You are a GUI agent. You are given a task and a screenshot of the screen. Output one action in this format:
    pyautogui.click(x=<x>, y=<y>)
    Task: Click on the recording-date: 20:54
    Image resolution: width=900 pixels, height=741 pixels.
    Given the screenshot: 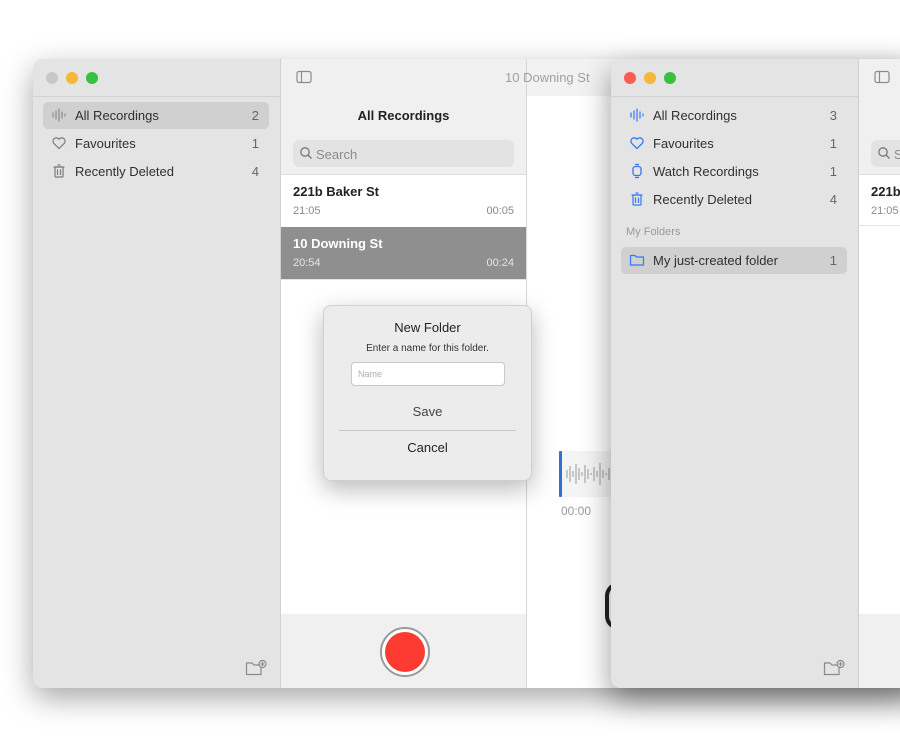 What is the action you would take?
    pyautogui.click(x=307, y=263)
    